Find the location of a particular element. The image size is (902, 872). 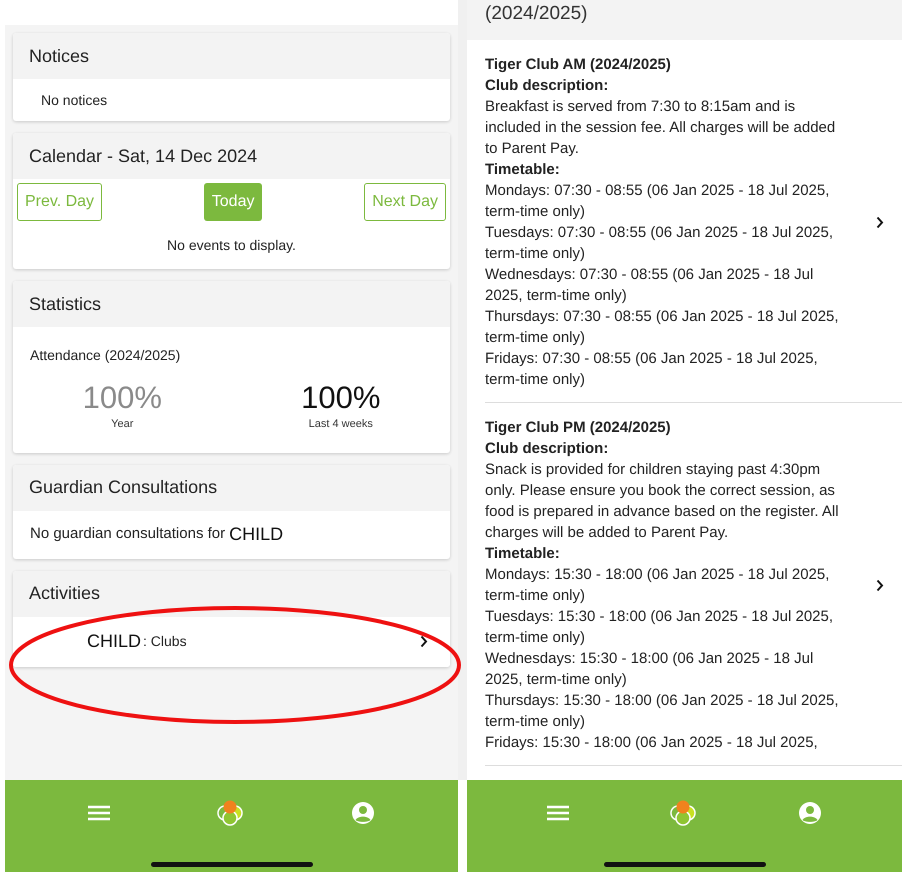

card-title: Calendar - Sat, 14 Dec 2024 is located at coordinates (143, 156).